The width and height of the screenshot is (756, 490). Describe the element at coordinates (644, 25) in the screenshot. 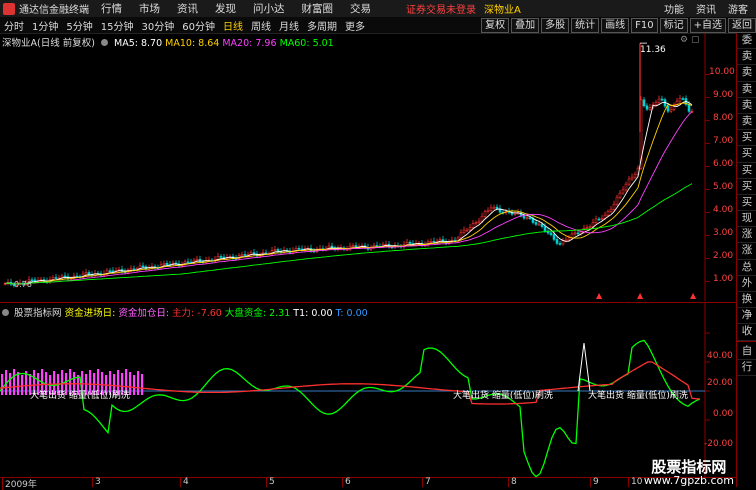

I see `f10-button: F10` at that location.